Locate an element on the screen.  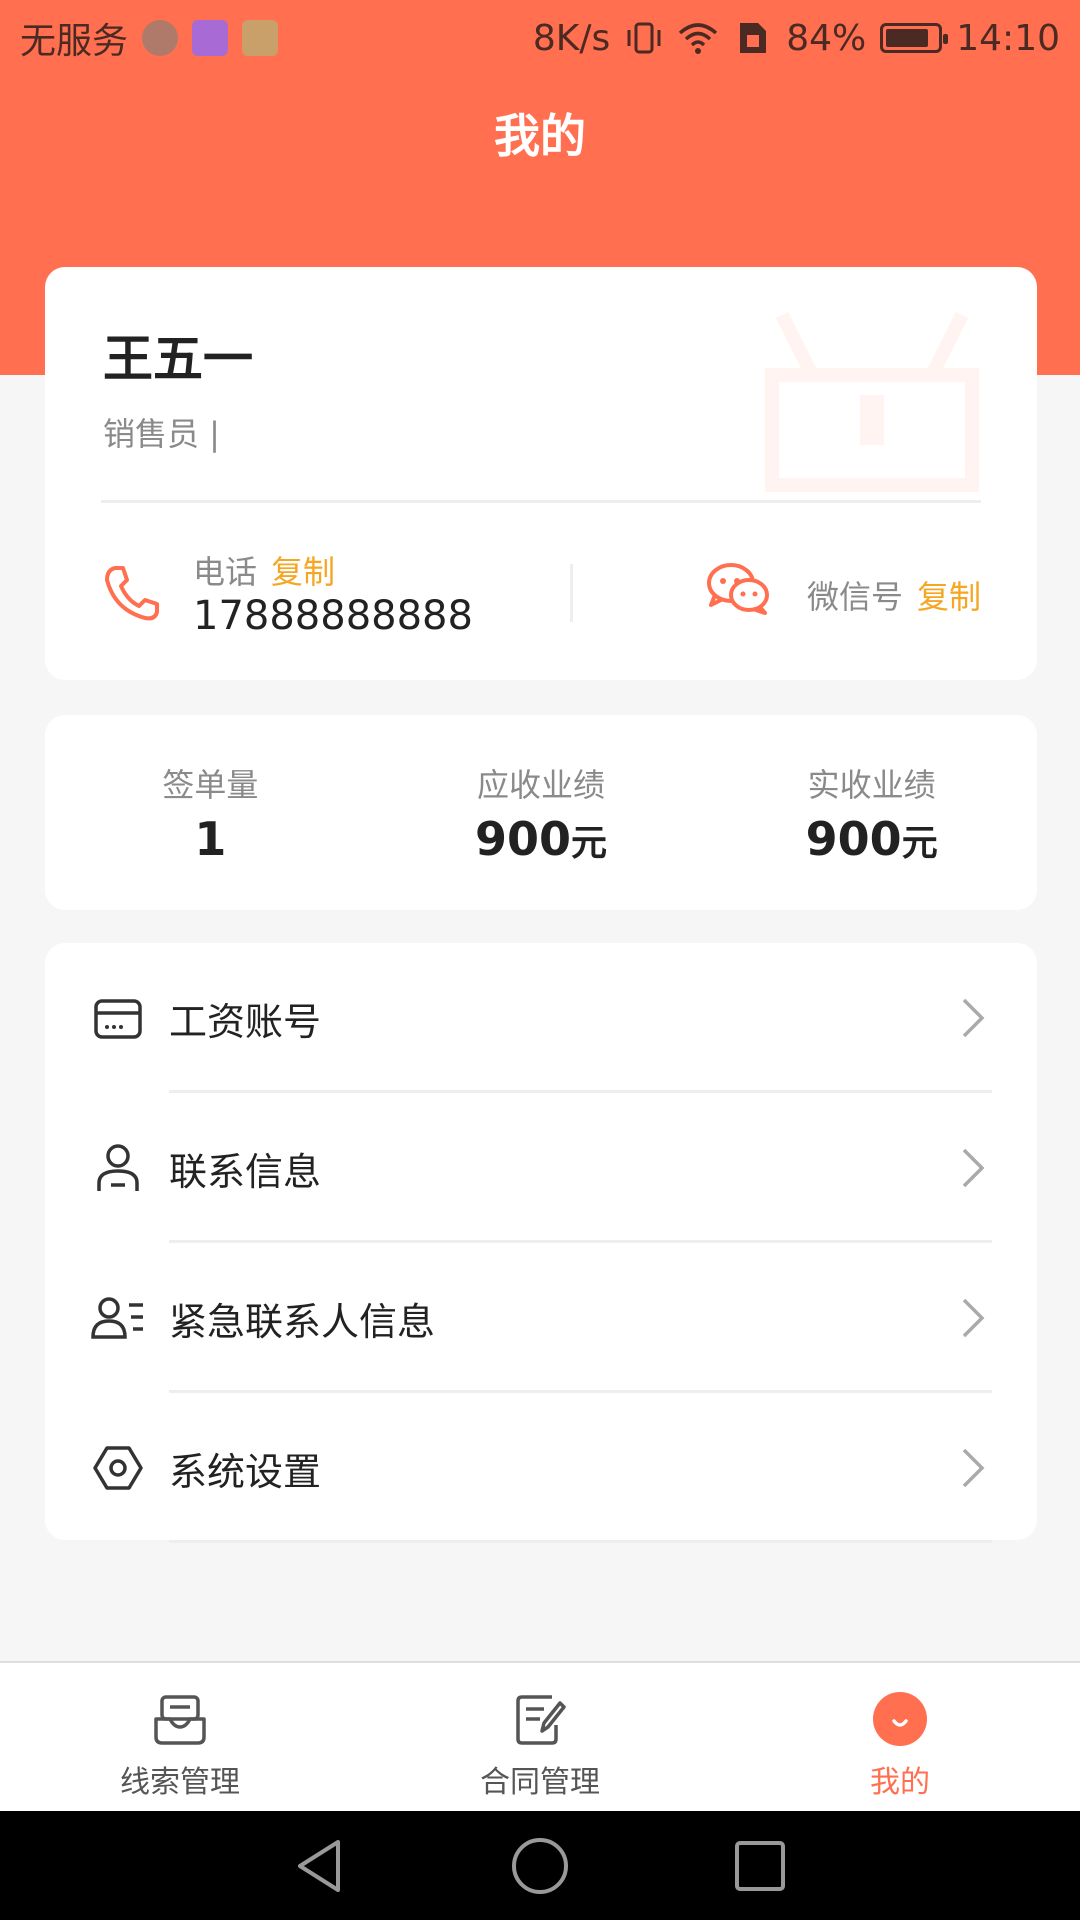
stat-received: 实收业绩 900元 is located at coordinates (871, 812).